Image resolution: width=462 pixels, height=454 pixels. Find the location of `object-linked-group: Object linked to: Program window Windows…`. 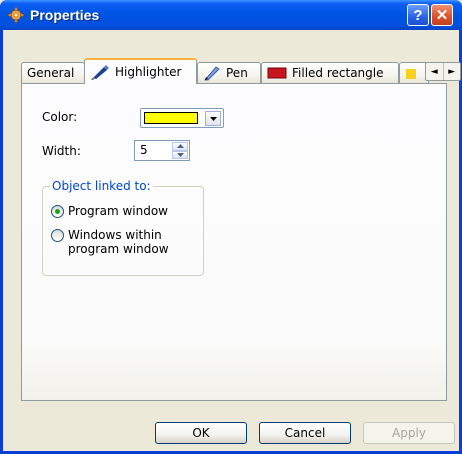

object-linked-group: Object linked to: Program window Windows… is located at coordinates (123, 227).